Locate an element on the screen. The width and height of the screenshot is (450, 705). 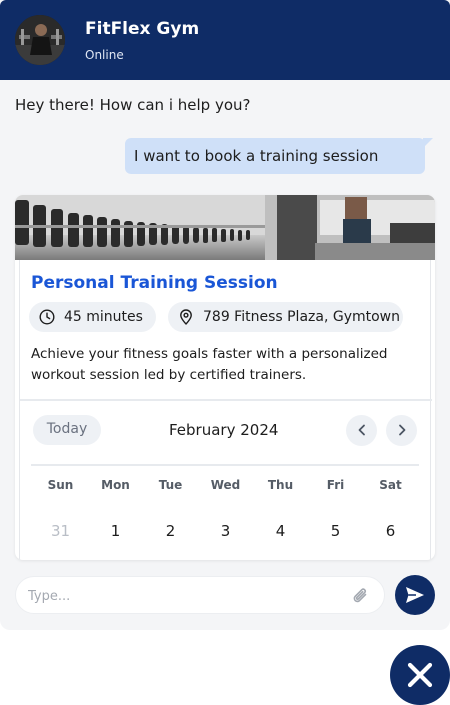
close-chat-button is located at coordinates (420, 675).